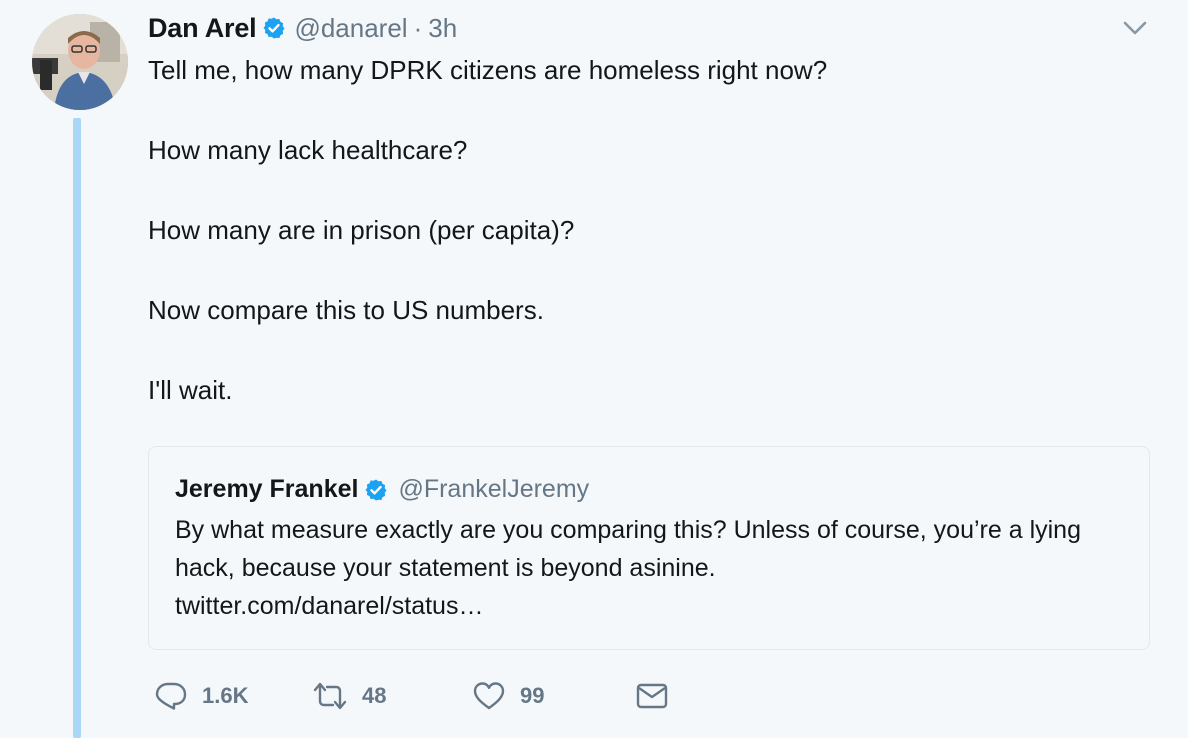 Image resolution: width=1188 pixels, height=738 pixels. What do you see at coordinates (1135, 28) in the screenshot?
I see `chevron-down-icon` at bounding box center [1135, 28].